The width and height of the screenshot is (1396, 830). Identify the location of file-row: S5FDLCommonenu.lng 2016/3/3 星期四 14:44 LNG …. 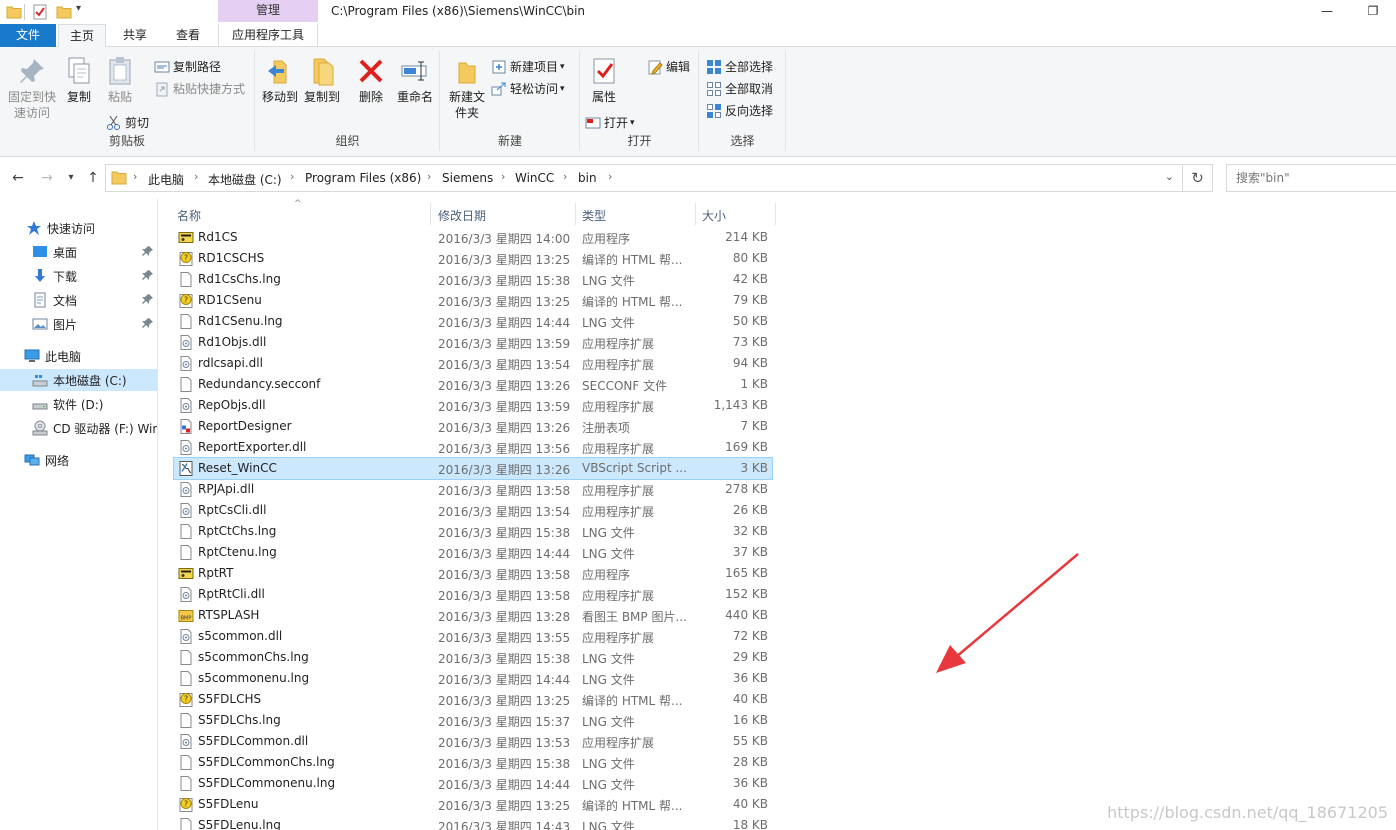
(473, 783).